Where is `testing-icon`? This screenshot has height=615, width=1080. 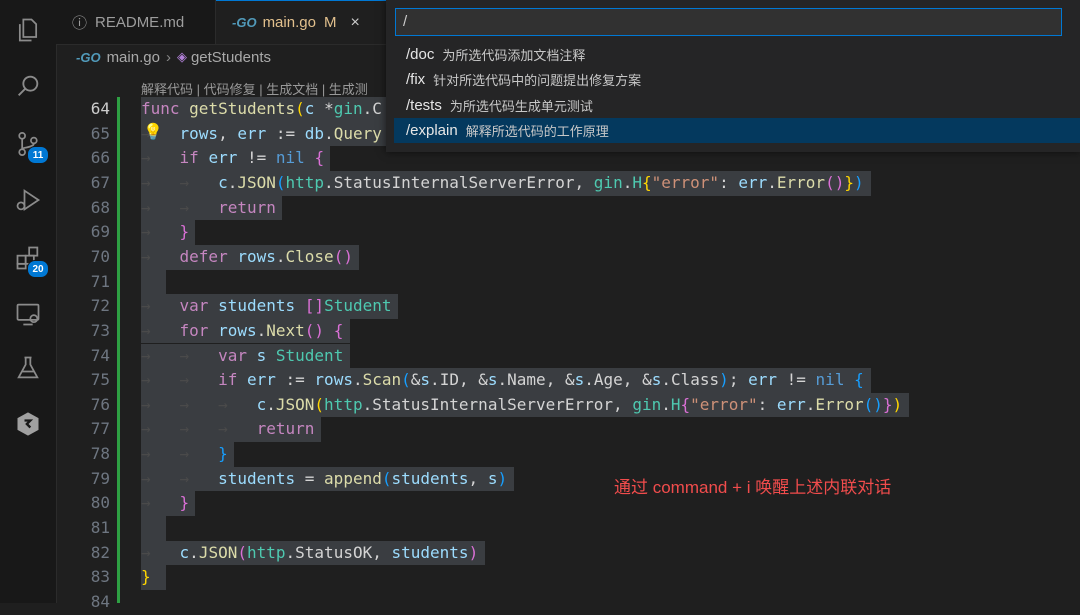
testing-icon is located at coordinates (28, 368).